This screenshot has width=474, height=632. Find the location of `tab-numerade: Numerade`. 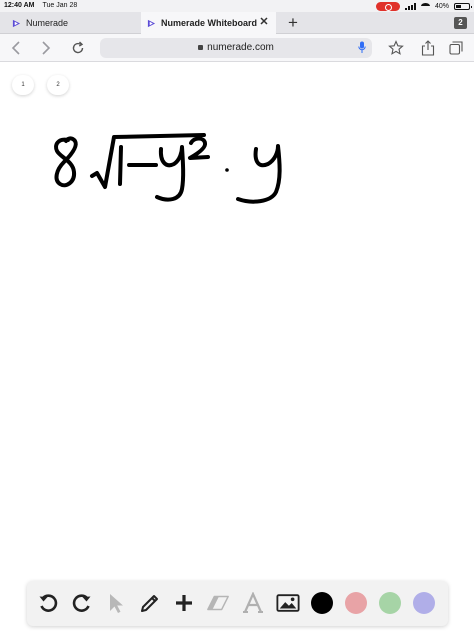

tab-numerade: Numerade is located at coordinates (70, 23).